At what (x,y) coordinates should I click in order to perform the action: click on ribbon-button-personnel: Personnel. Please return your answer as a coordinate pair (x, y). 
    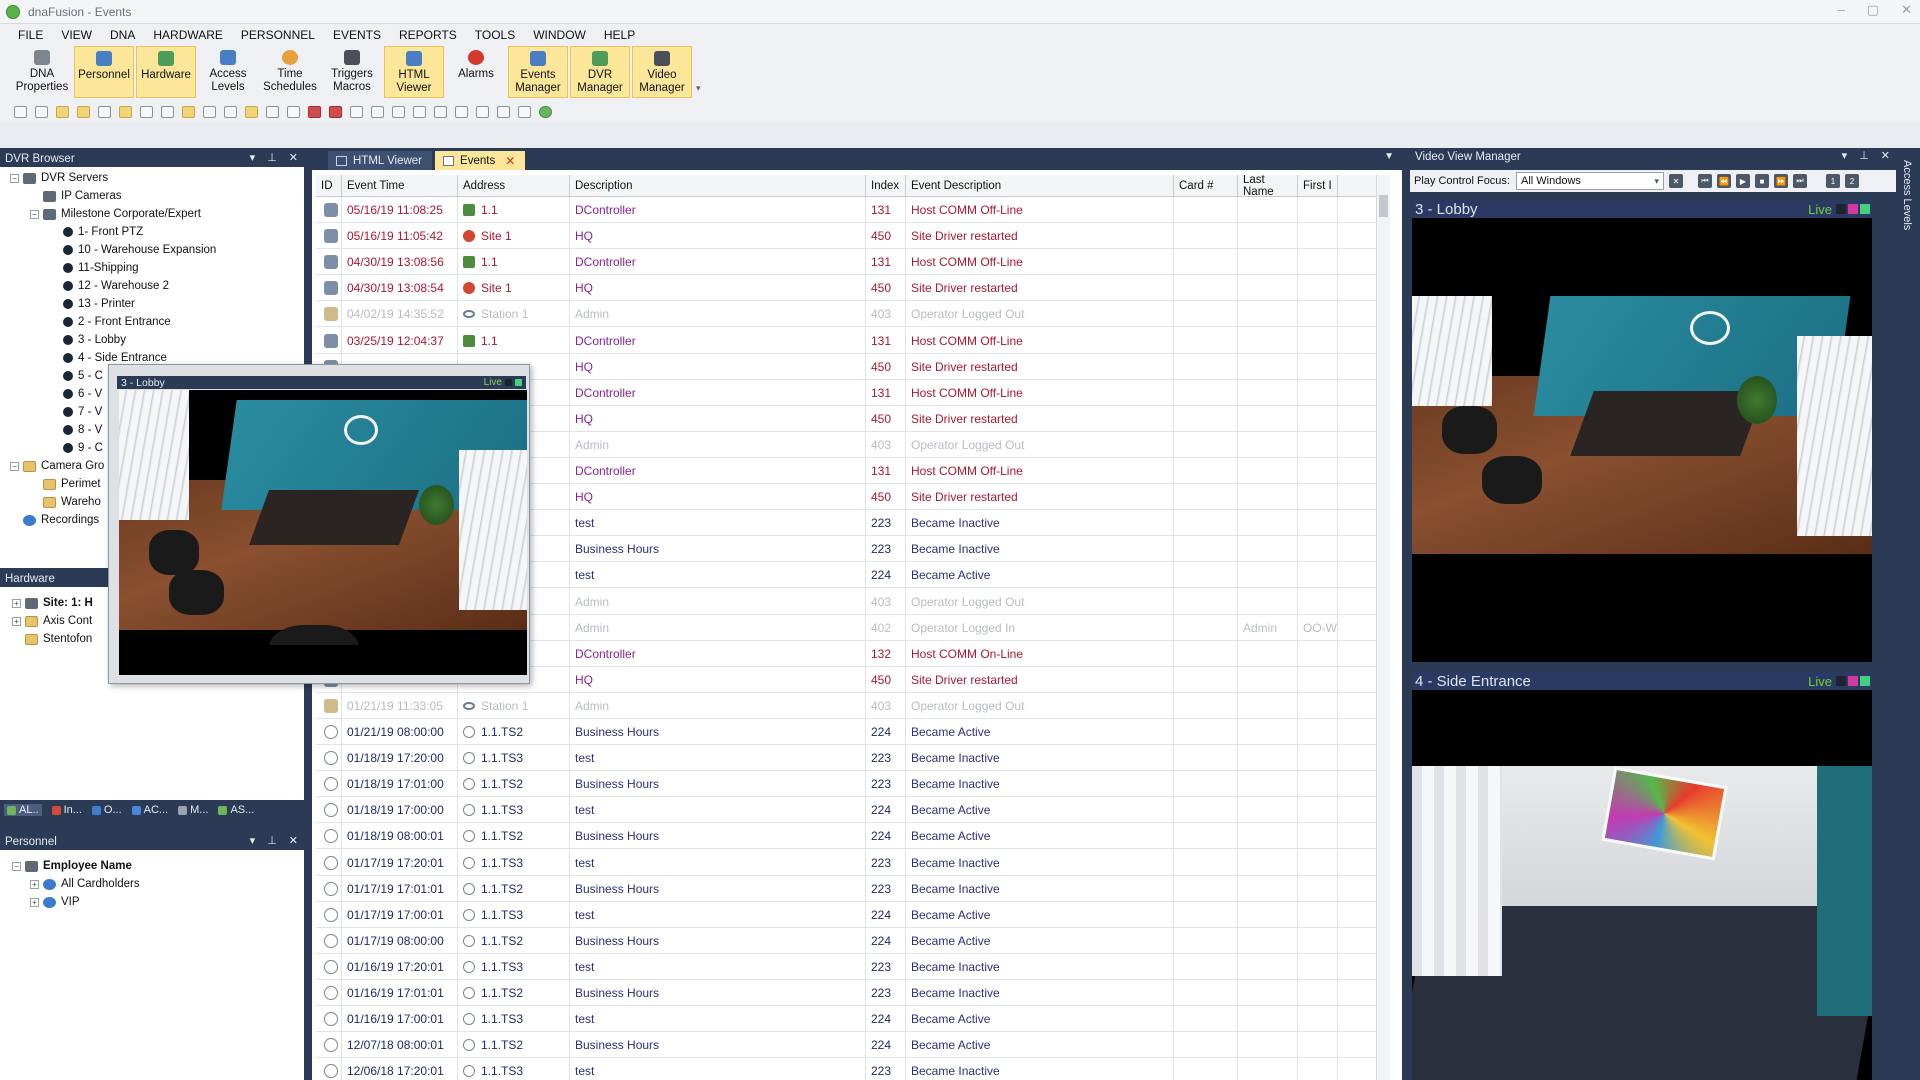
    Looking at the image, I should click on (104, 72).